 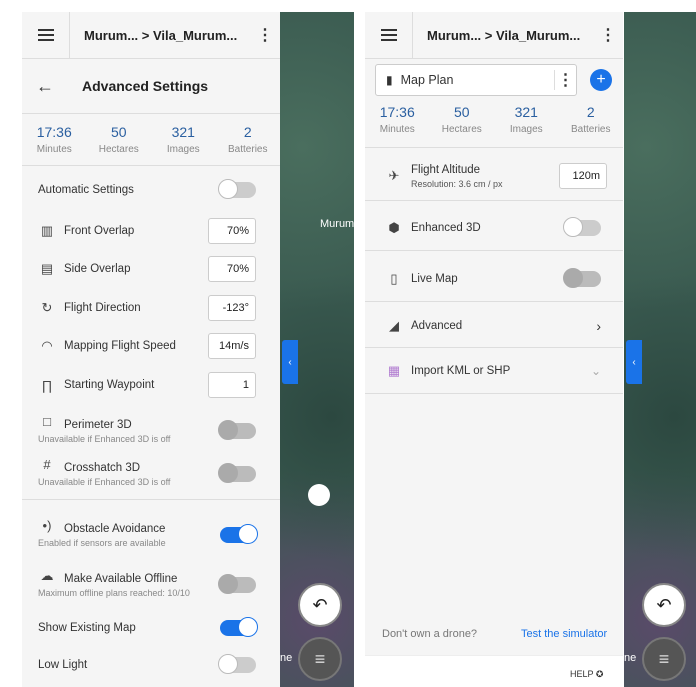 I want to click on flight-speed-input: 14m/s, so click(x=232, y=346).